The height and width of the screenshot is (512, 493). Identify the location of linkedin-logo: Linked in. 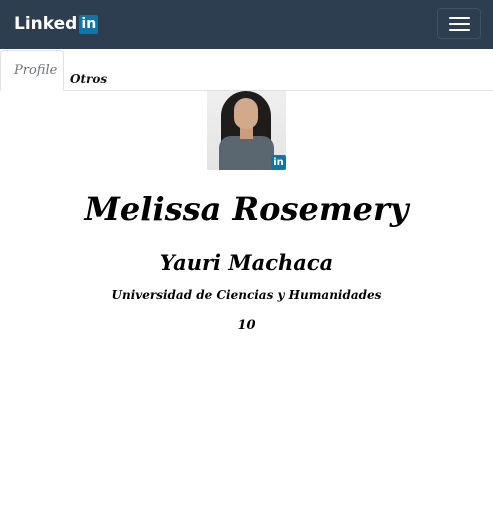
(56, 24).